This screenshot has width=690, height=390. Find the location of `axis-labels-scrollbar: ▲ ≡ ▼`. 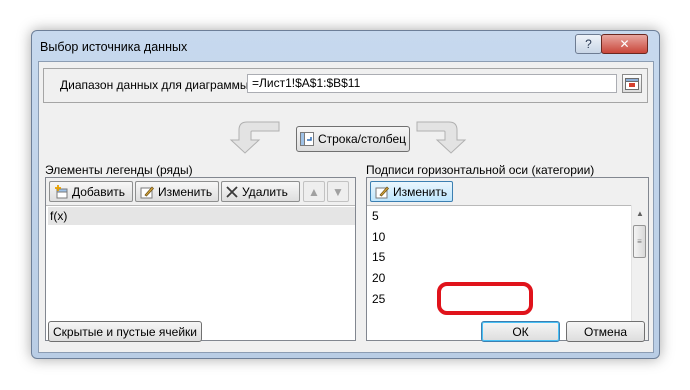

axis-labels-scrollbar: ▲ ≡ ▼ is located at coordinates (639, 272).